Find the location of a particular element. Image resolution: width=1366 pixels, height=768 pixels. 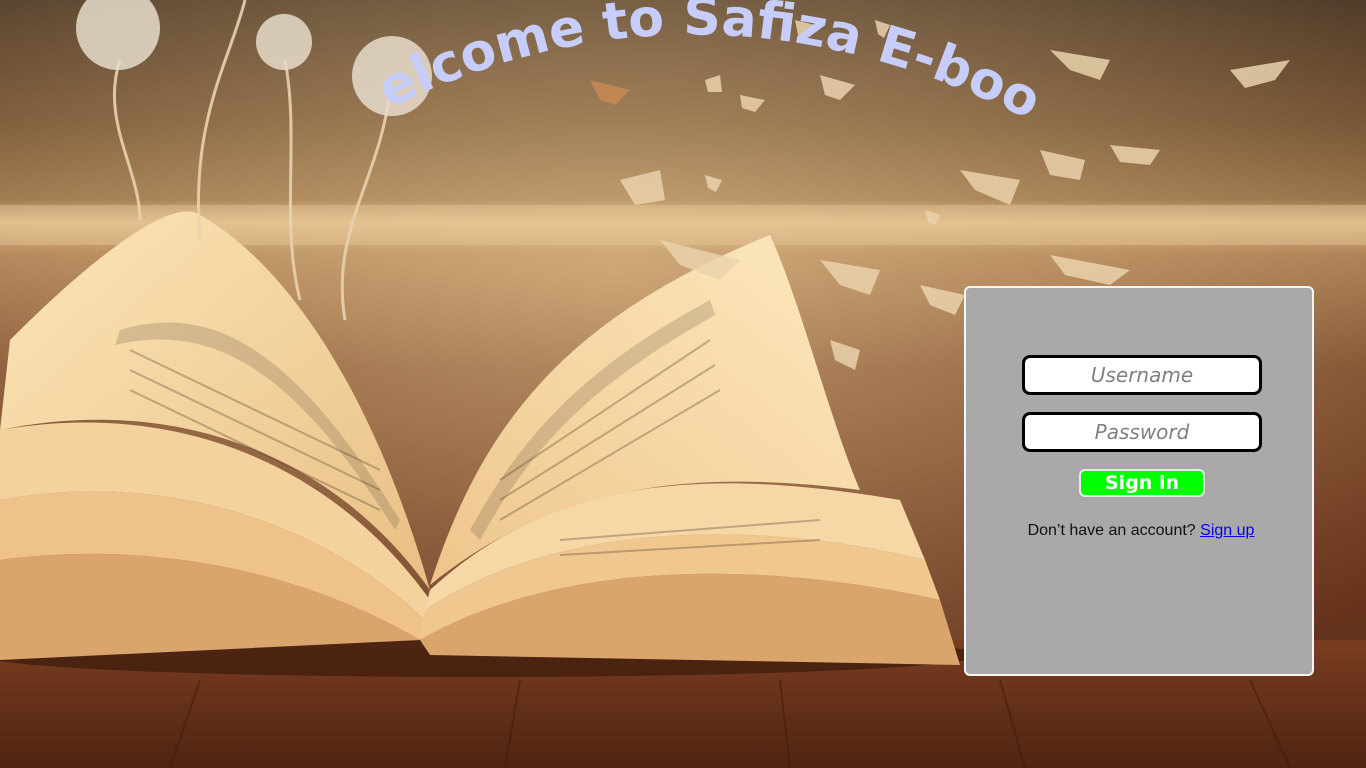

username-input is located at coordinates (1142, 375).